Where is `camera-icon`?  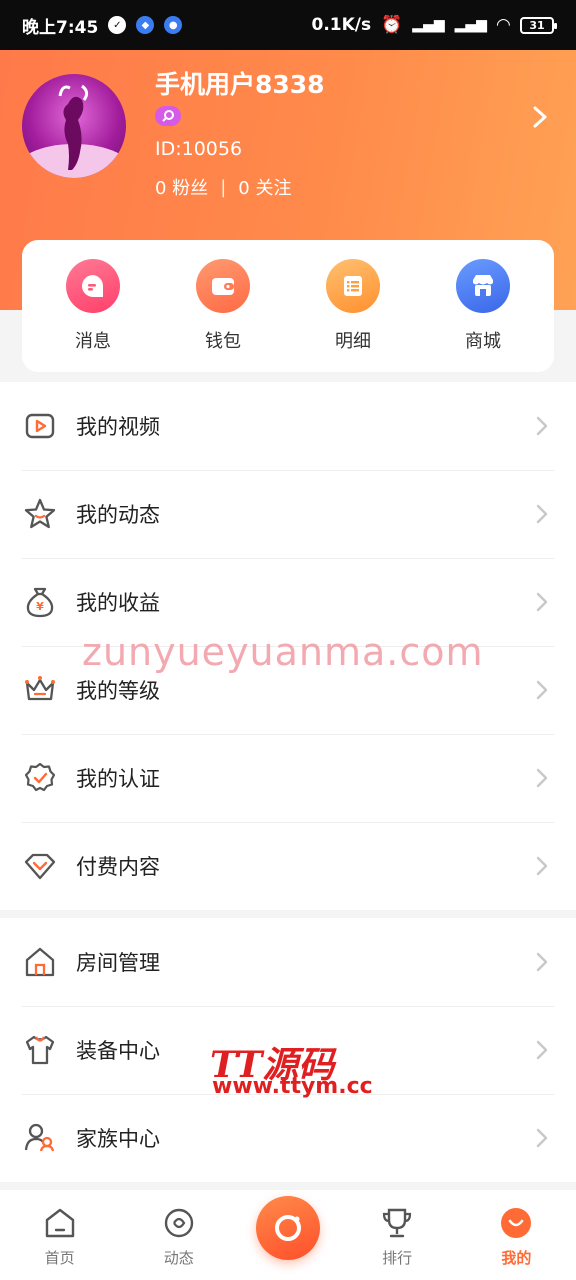
camera-icon is located at coordinates (288, 1228).